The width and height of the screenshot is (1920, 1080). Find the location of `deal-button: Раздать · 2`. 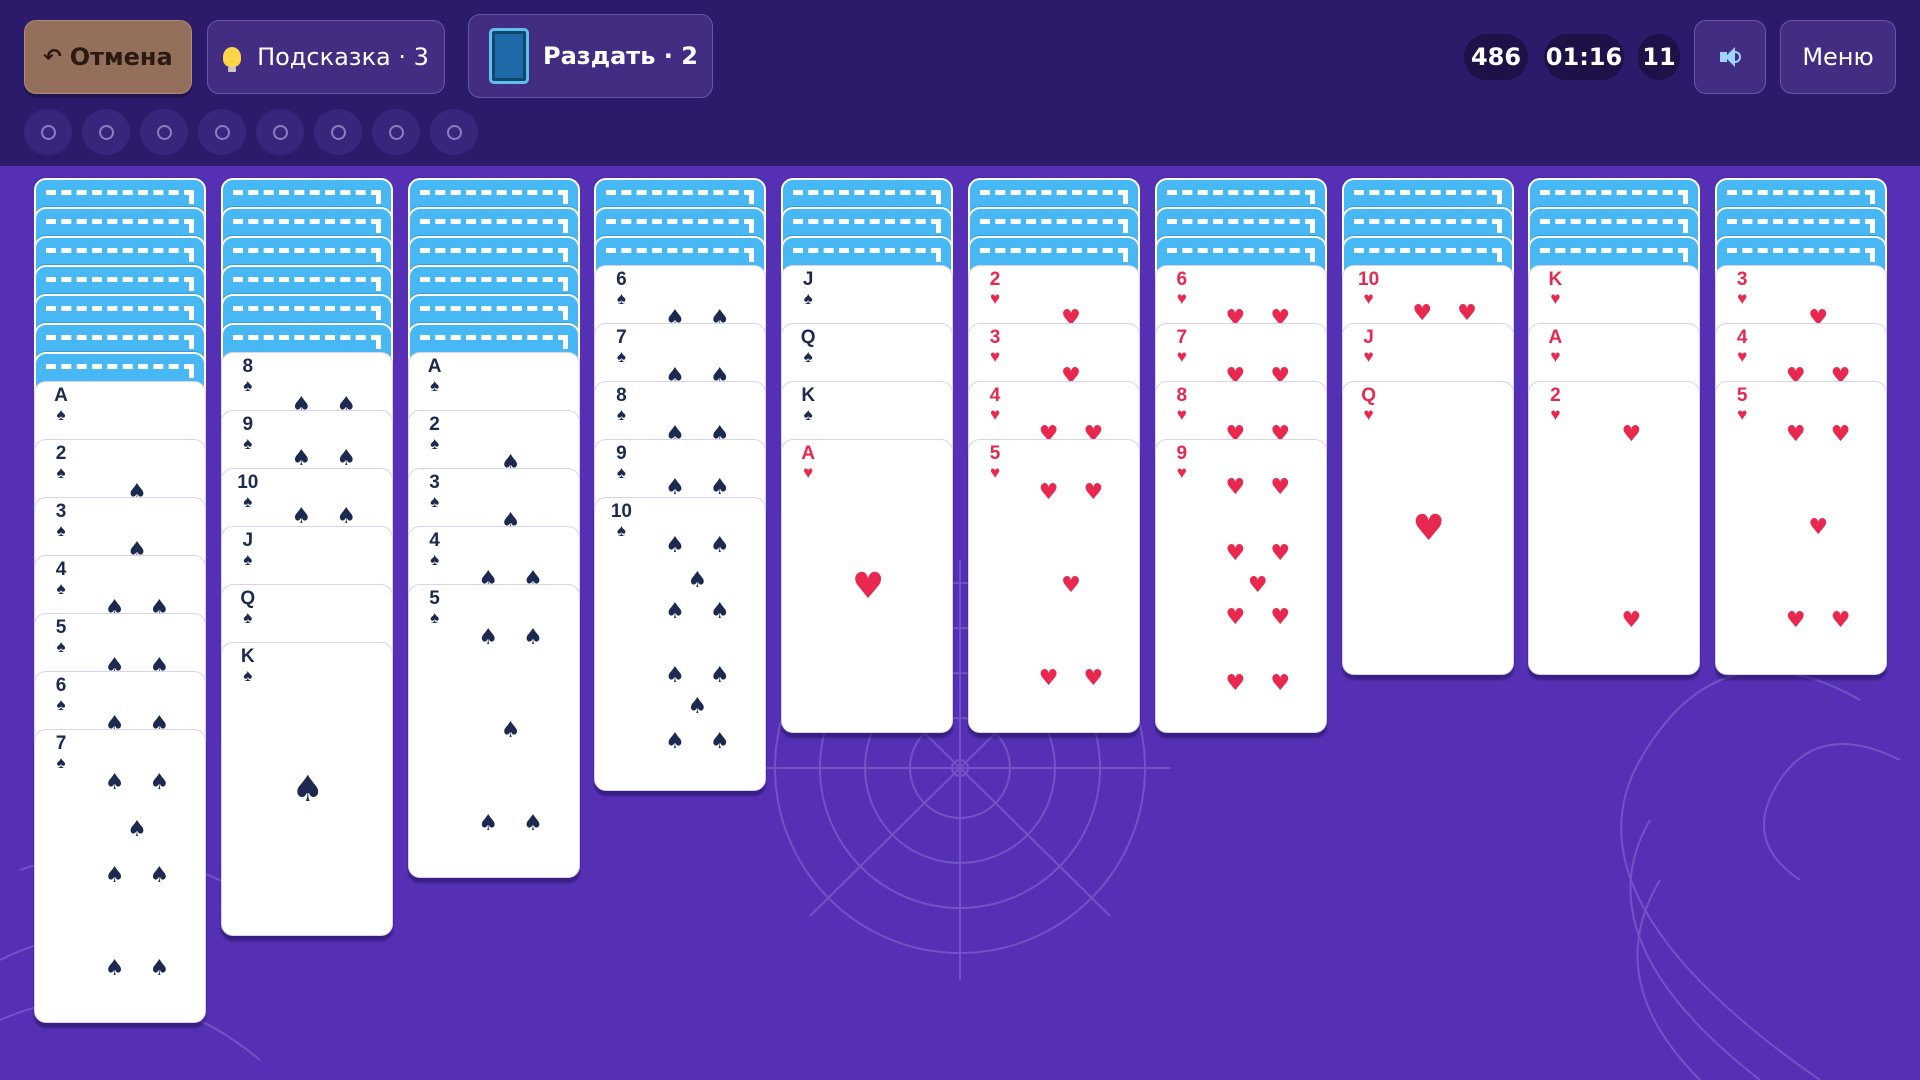

deal-button: Раздать · 2 is located at coordinates (590, 56).